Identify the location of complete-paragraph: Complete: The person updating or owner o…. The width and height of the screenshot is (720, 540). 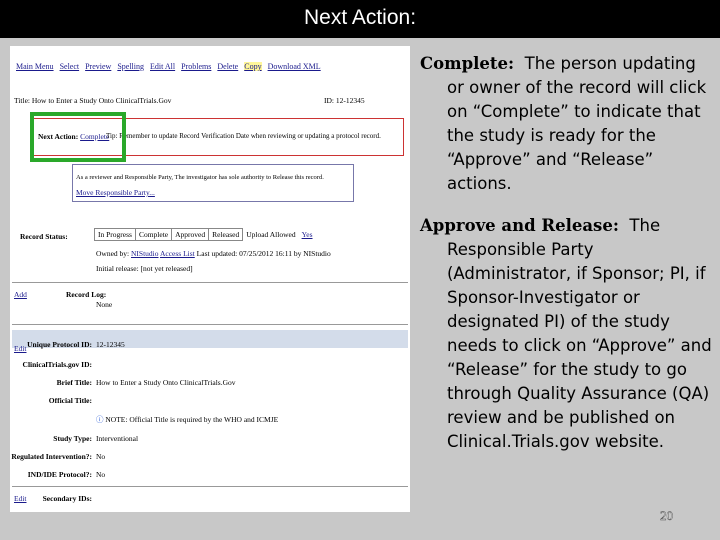
(568, 124).